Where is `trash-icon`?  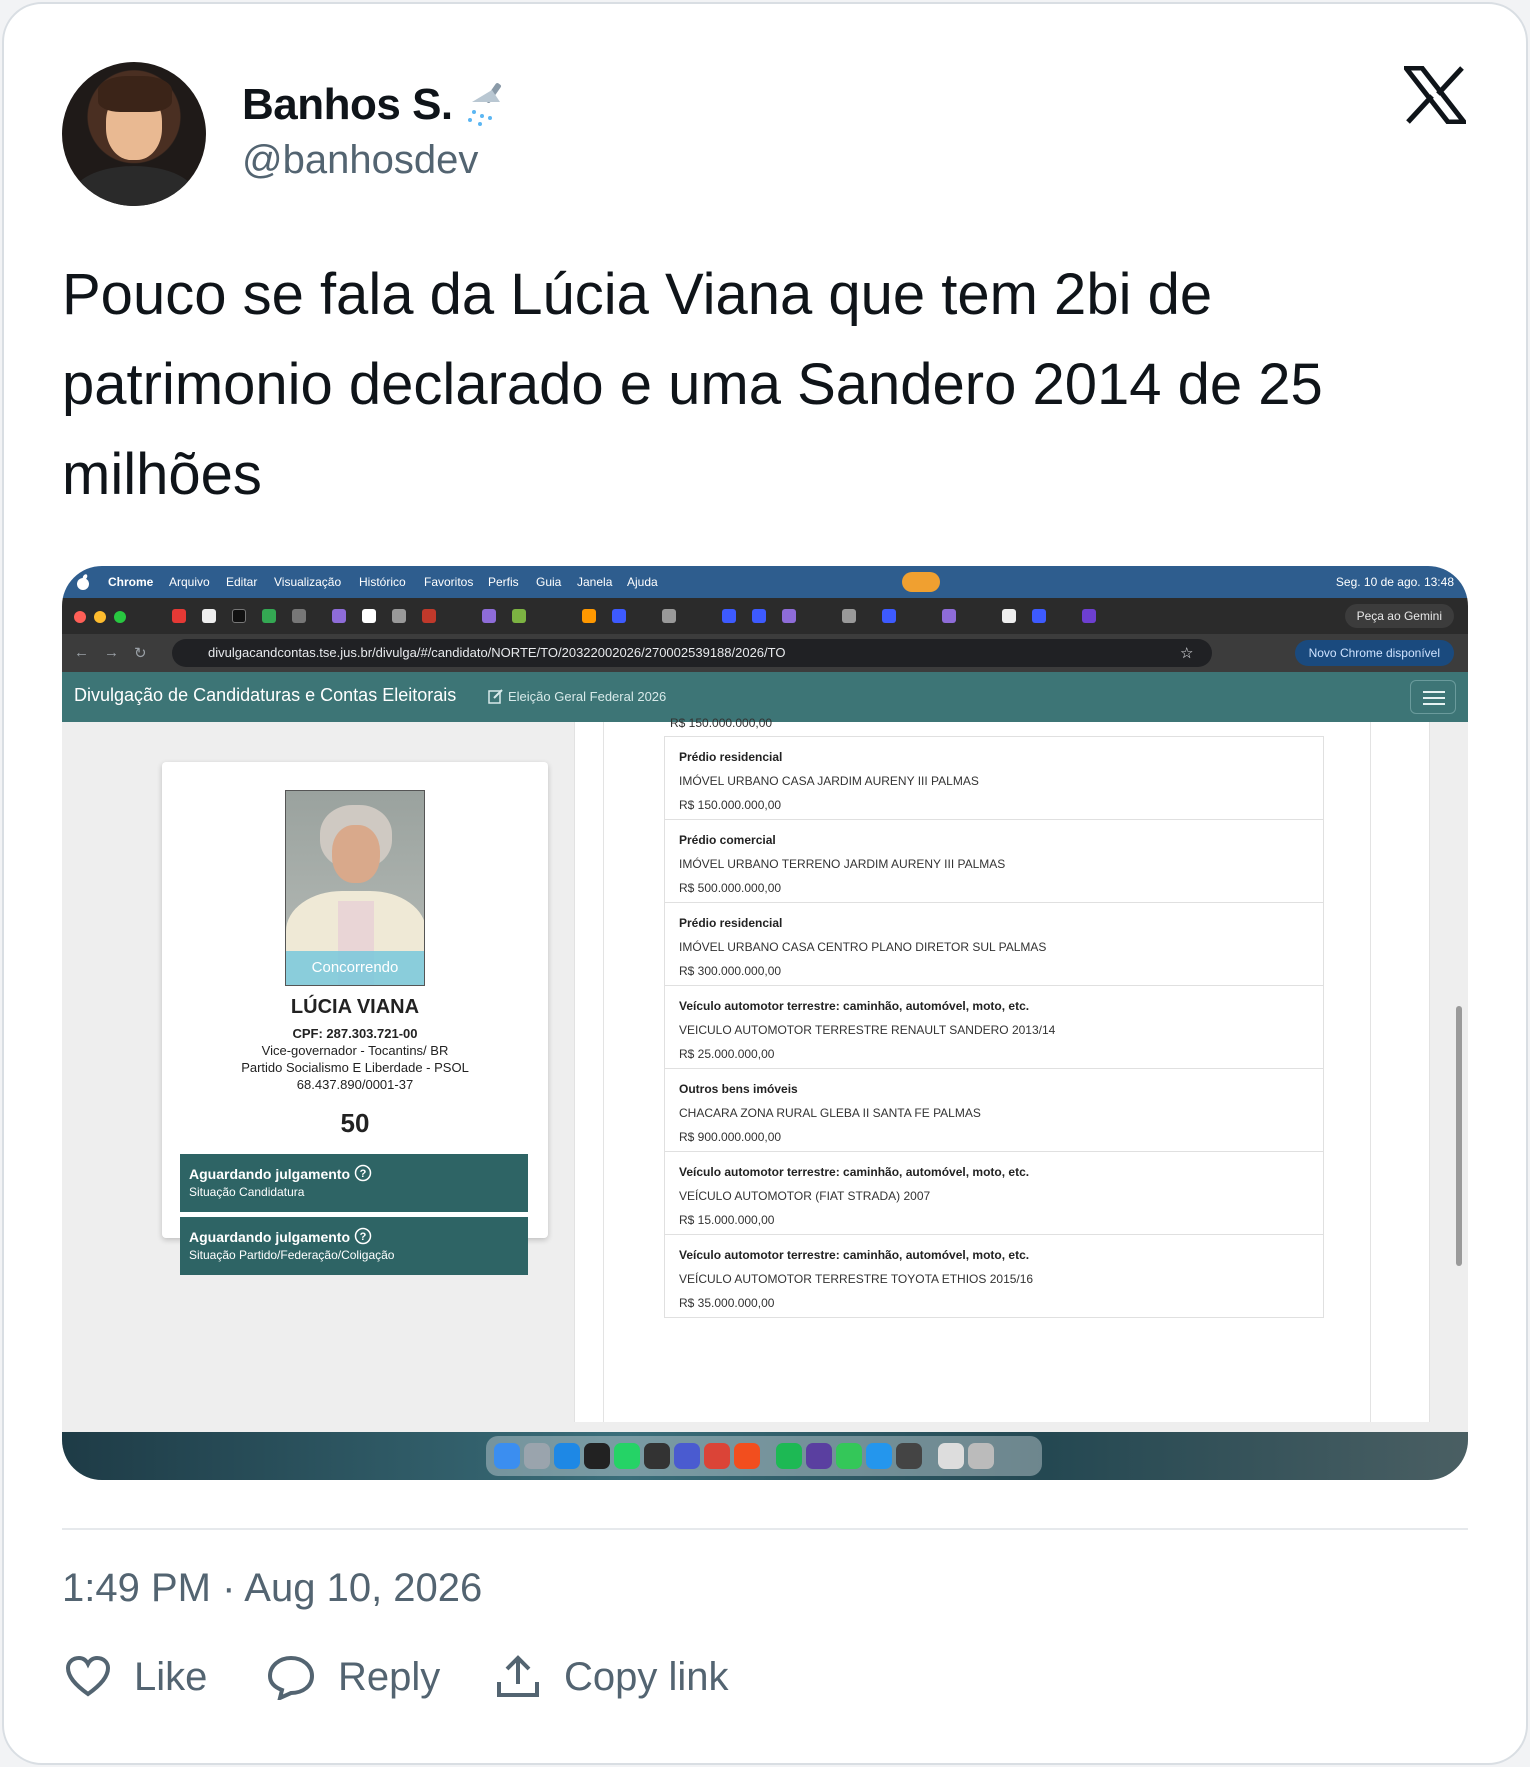 trash-icon is located at coordinates (981, 1456).